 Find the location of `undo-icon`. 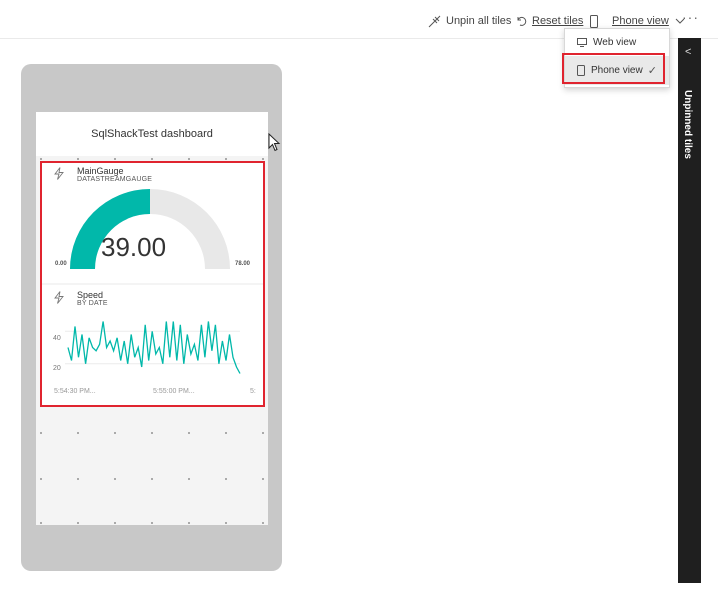

undo-icon is located at coordinates (522, 21).